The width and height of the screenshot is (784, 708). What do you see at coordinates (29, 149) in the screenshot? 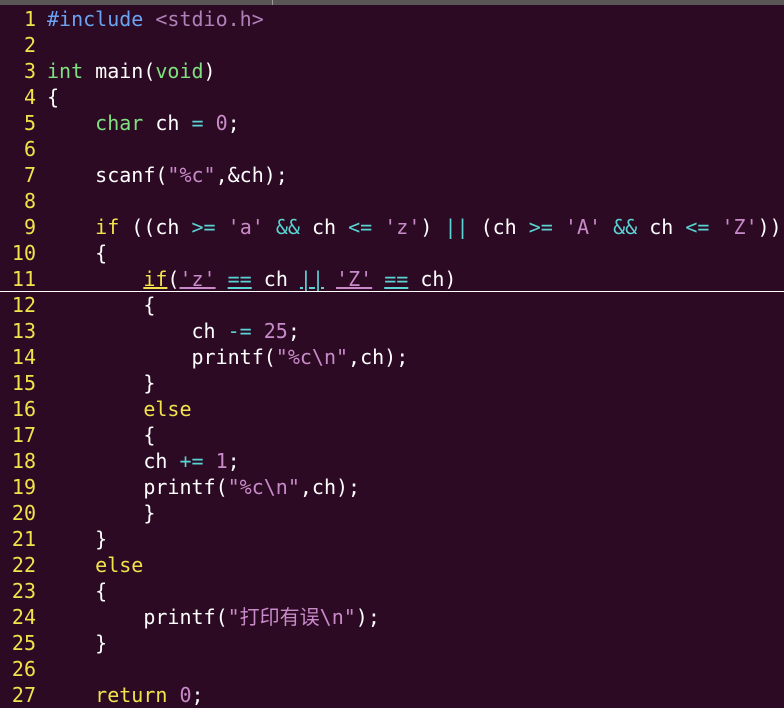
I see `line-number: 6` at bounding box center [29, 149].